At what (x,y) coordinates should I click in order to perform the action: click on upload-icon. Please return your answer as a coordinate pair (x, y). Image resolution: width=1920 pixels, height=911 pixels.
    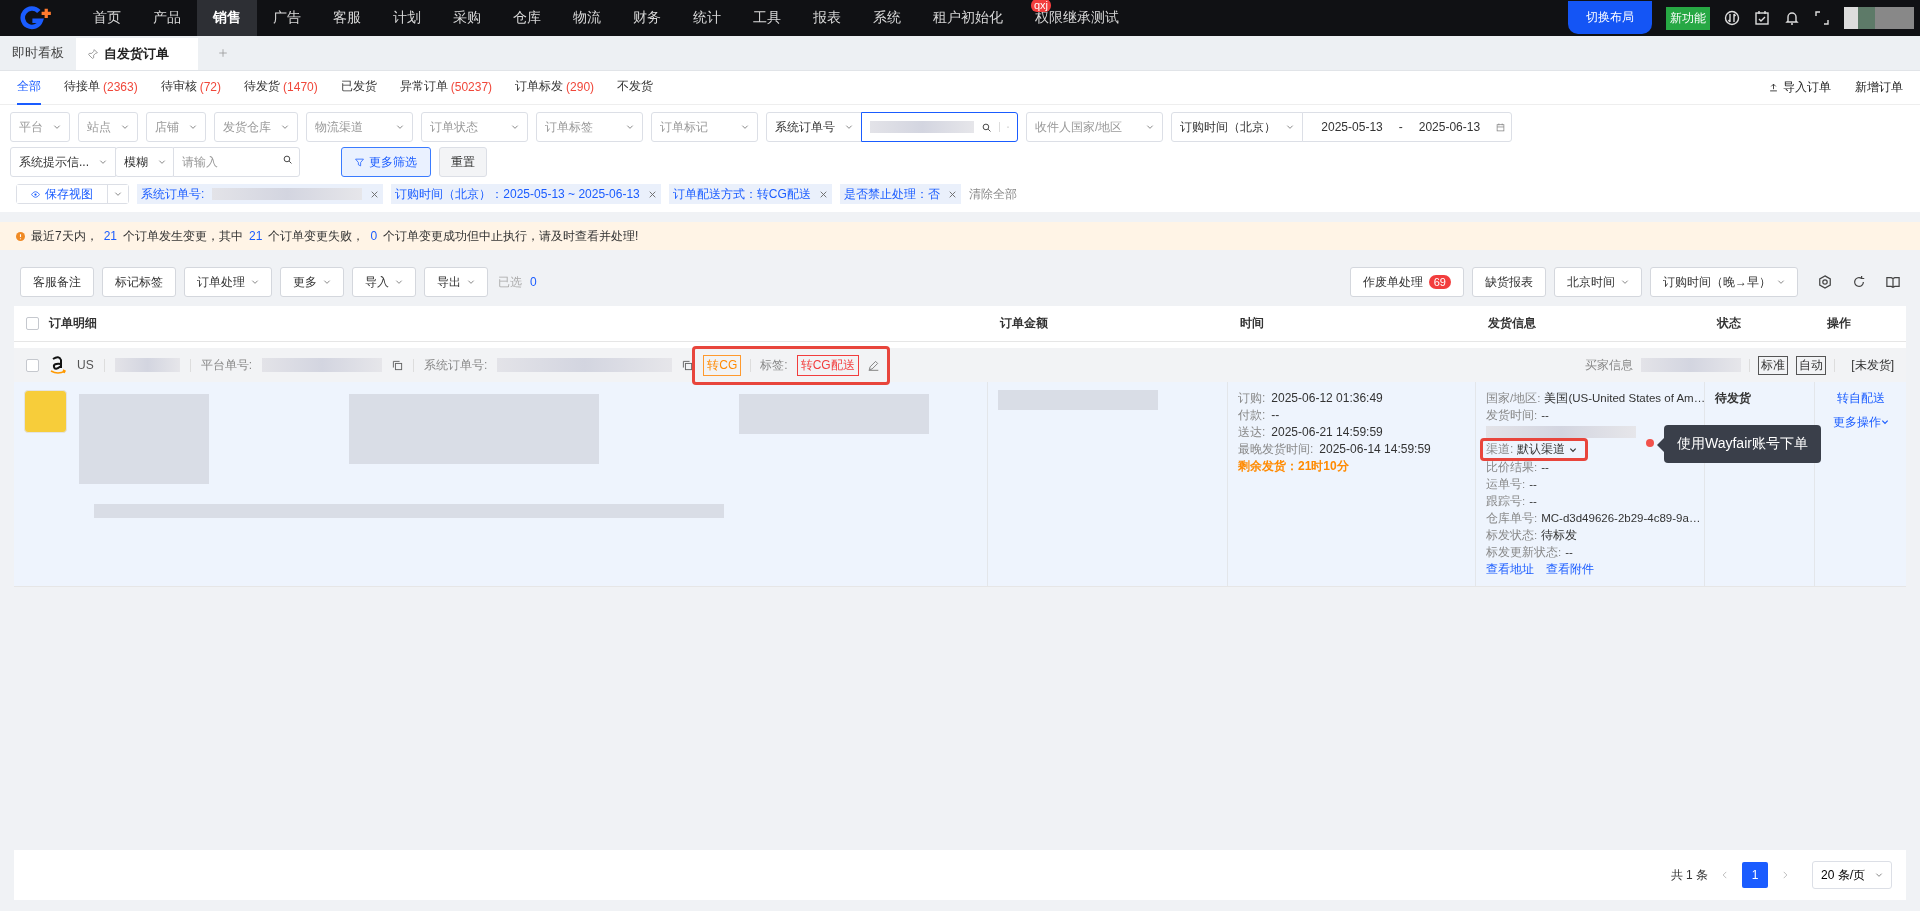
    Looking at the image, I should click on (1773, 87).